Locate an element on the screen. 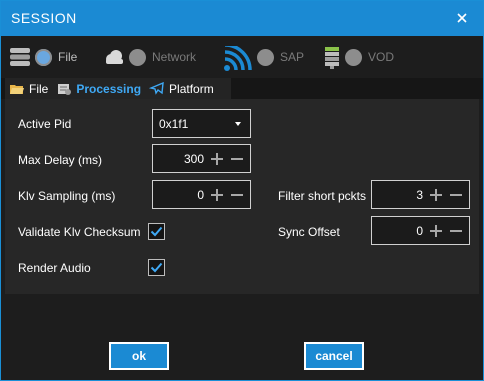 This screenshot has width=484, height=381. cloud-icon is located at coordinates (114, 57).